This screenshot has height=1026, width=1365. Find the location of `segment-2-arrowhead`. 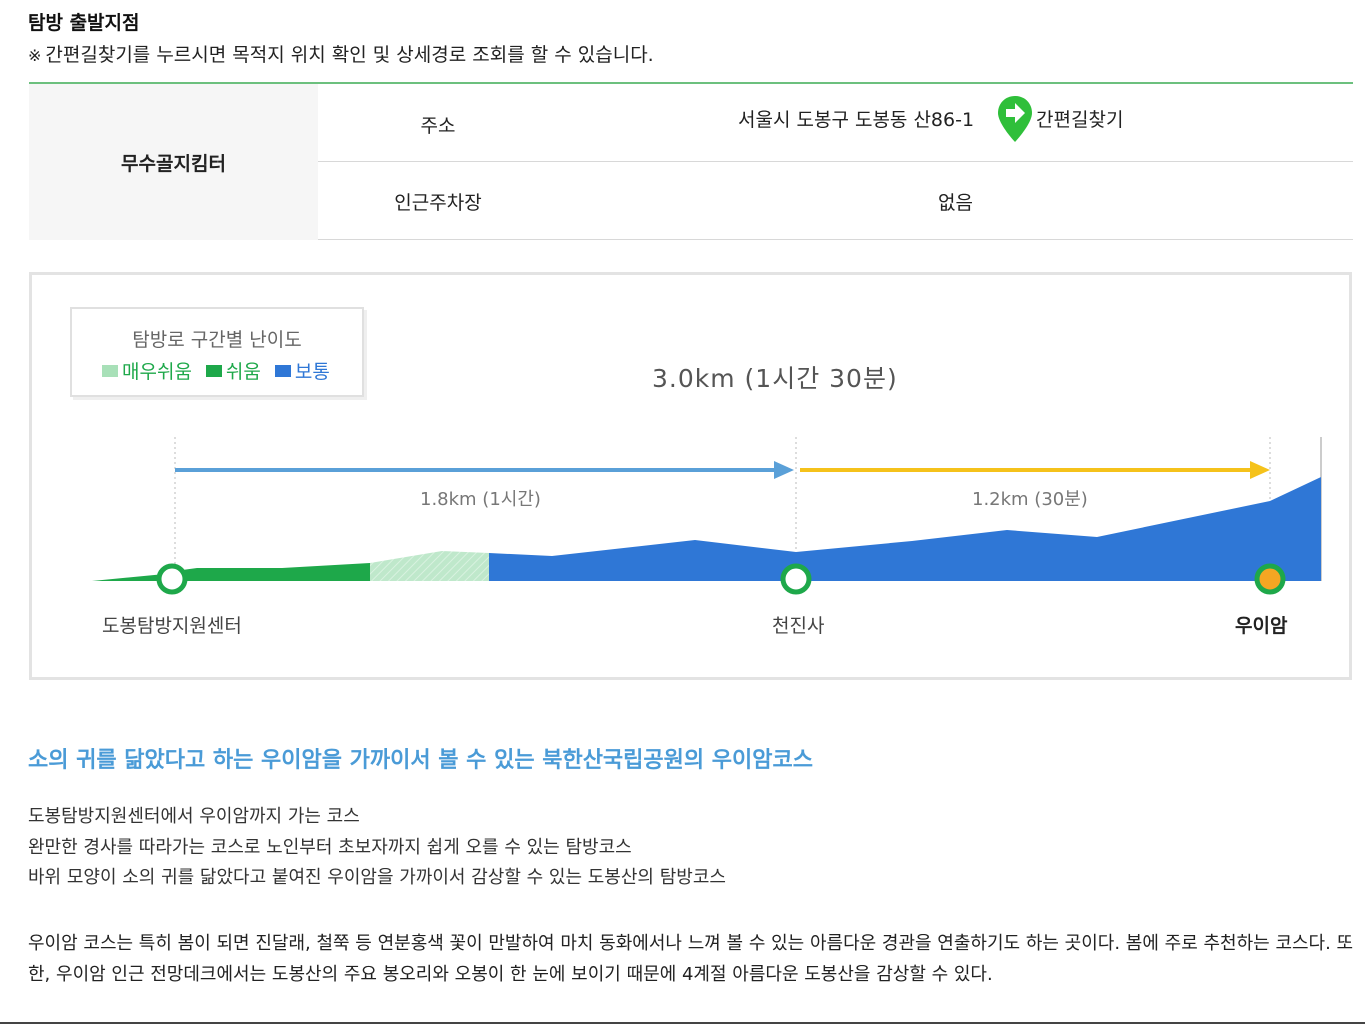

segment-2-arrowhead is located at coordinates (1260, 470).